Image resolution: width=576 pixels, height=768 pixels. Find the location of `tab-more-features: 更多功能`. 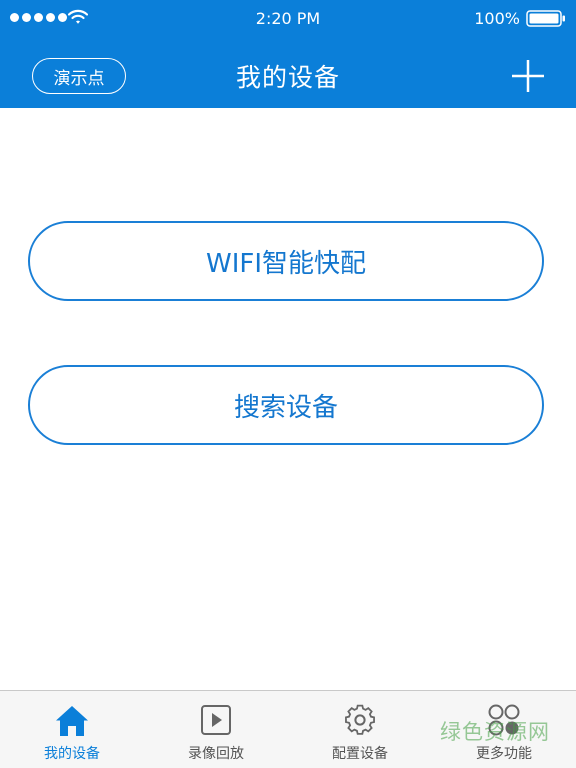

tab-more-features: 更多功能 is located at coordinates (504, 729).